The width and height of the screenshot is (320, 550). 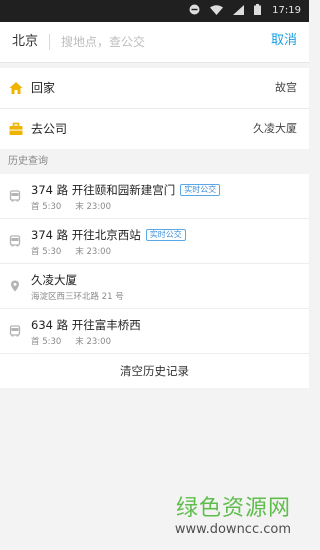 I want to click on route-title: 374 路 开往颐和园新建宫门, so click(x=103, y=190).